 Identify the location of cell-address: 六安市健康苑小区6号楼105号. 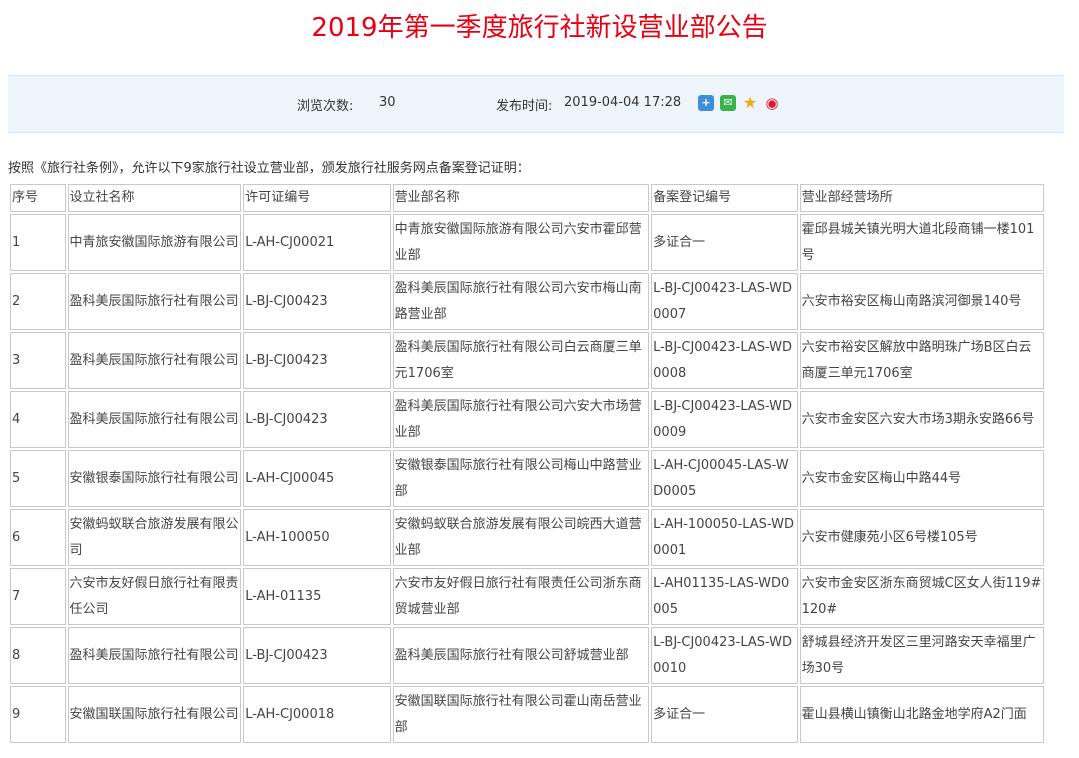
(921, 537).